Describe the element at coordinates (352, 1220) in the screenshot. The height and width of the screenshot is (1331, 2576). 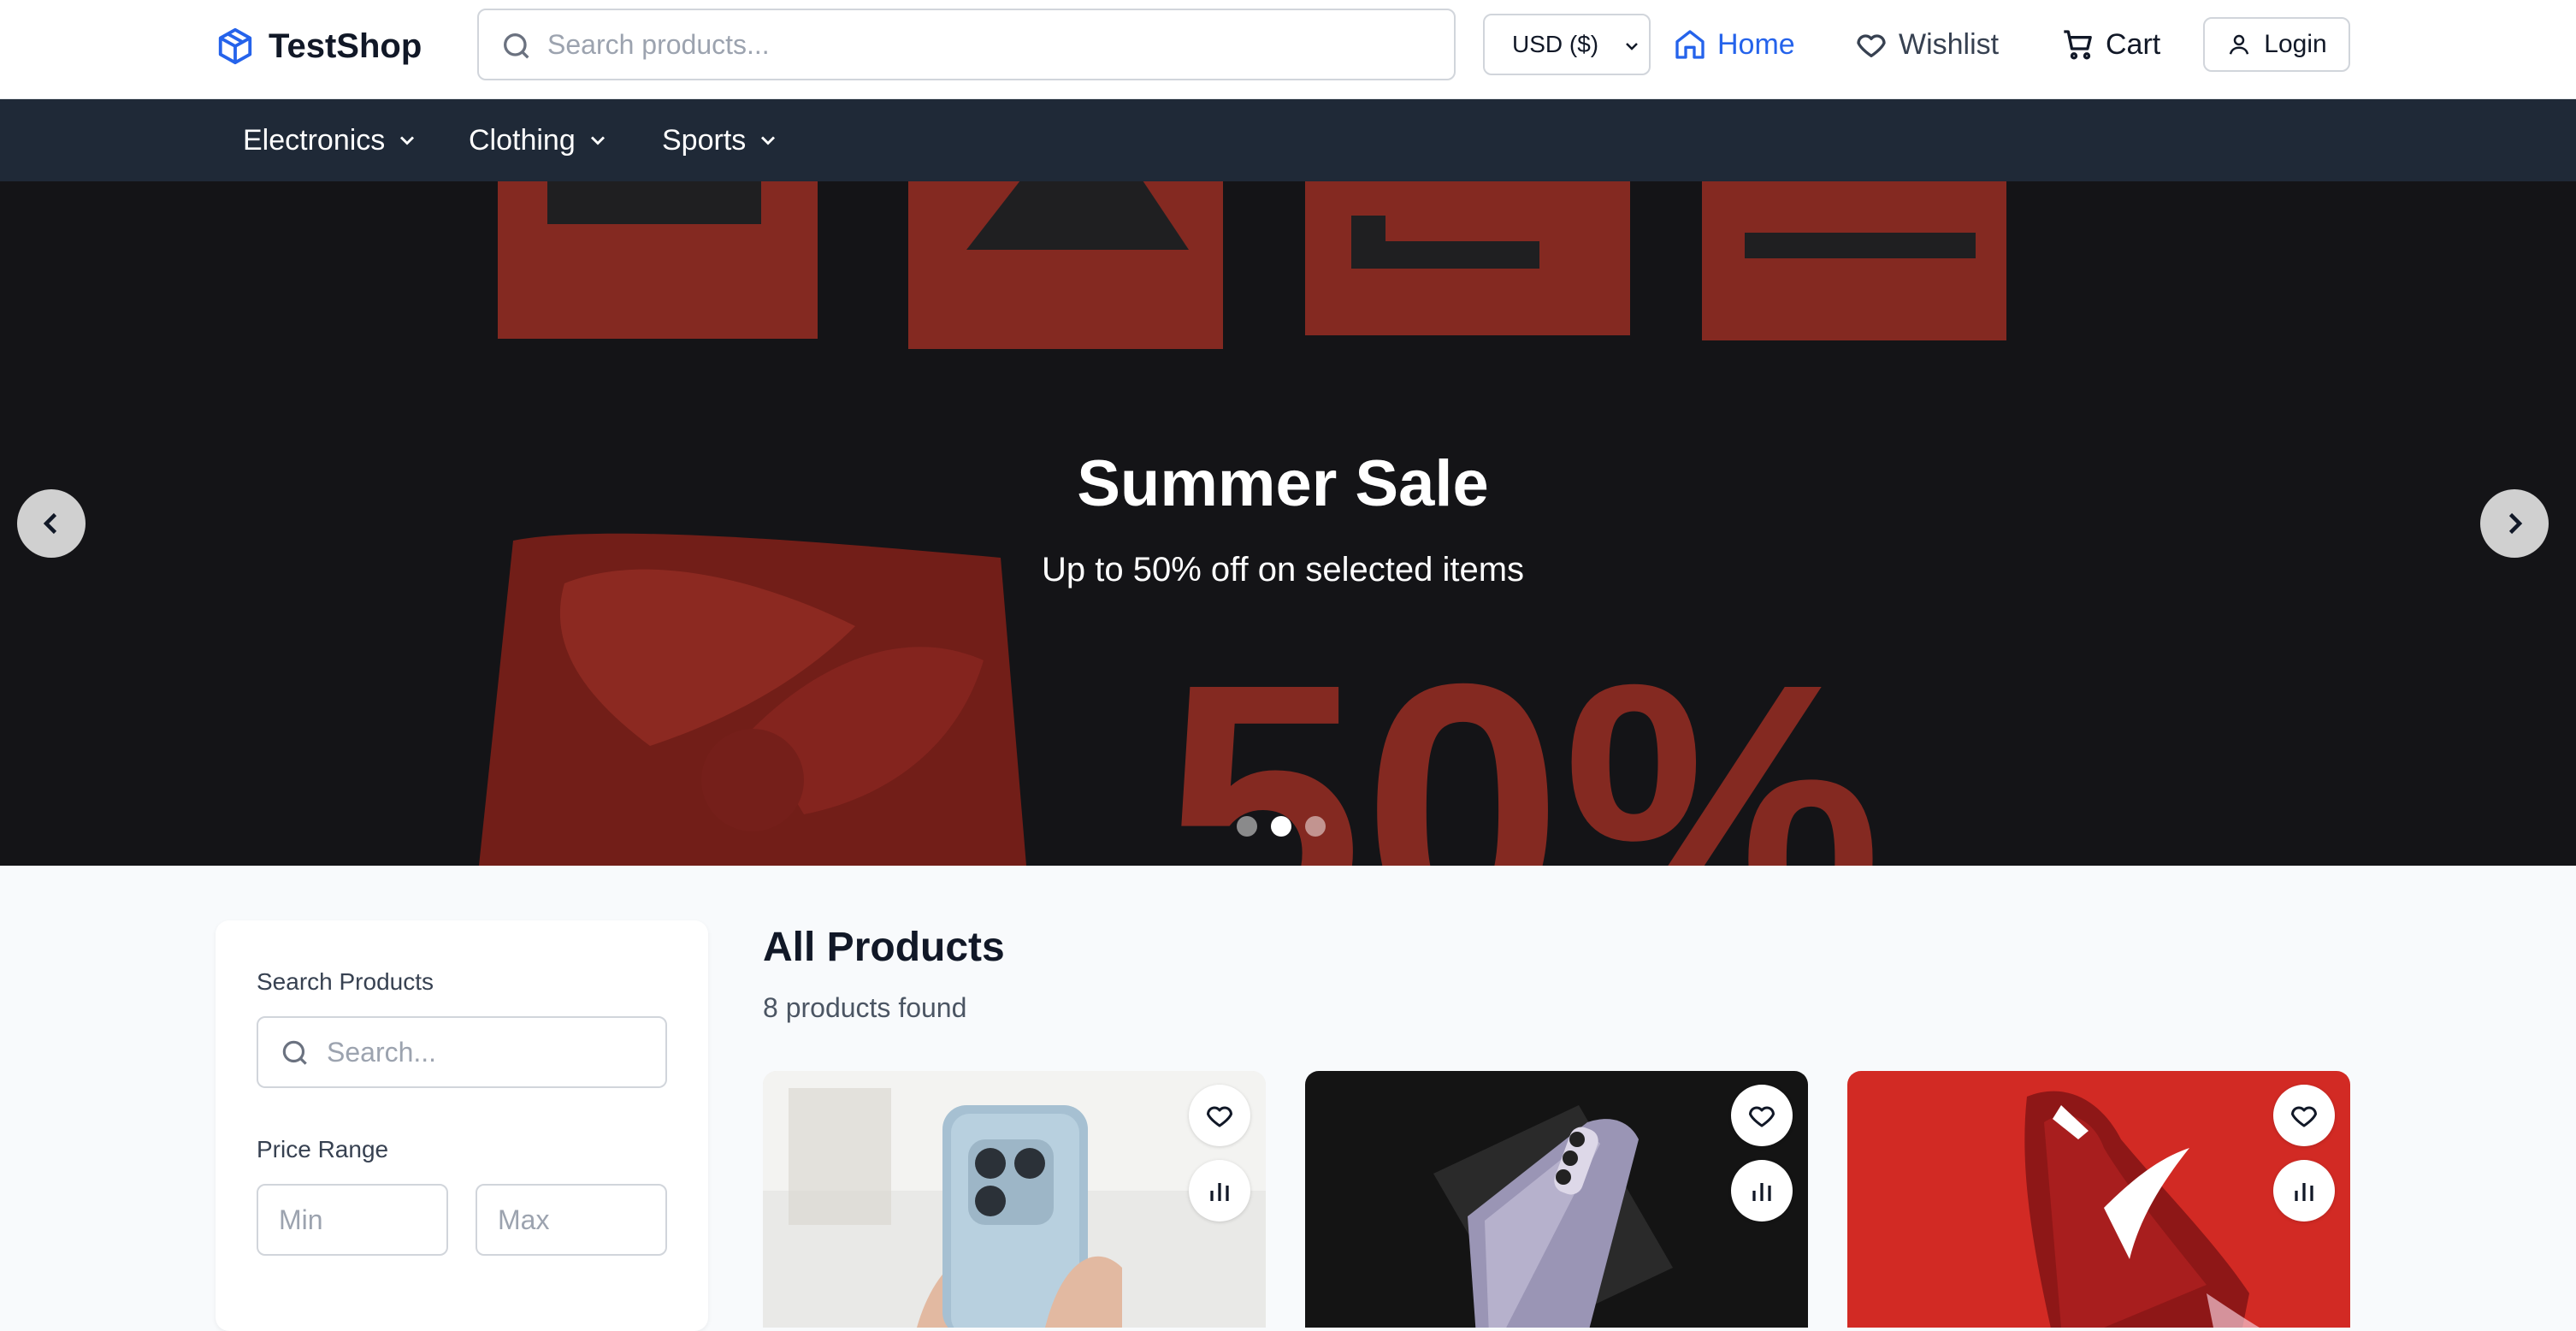
I see `price-min-input` at that location.